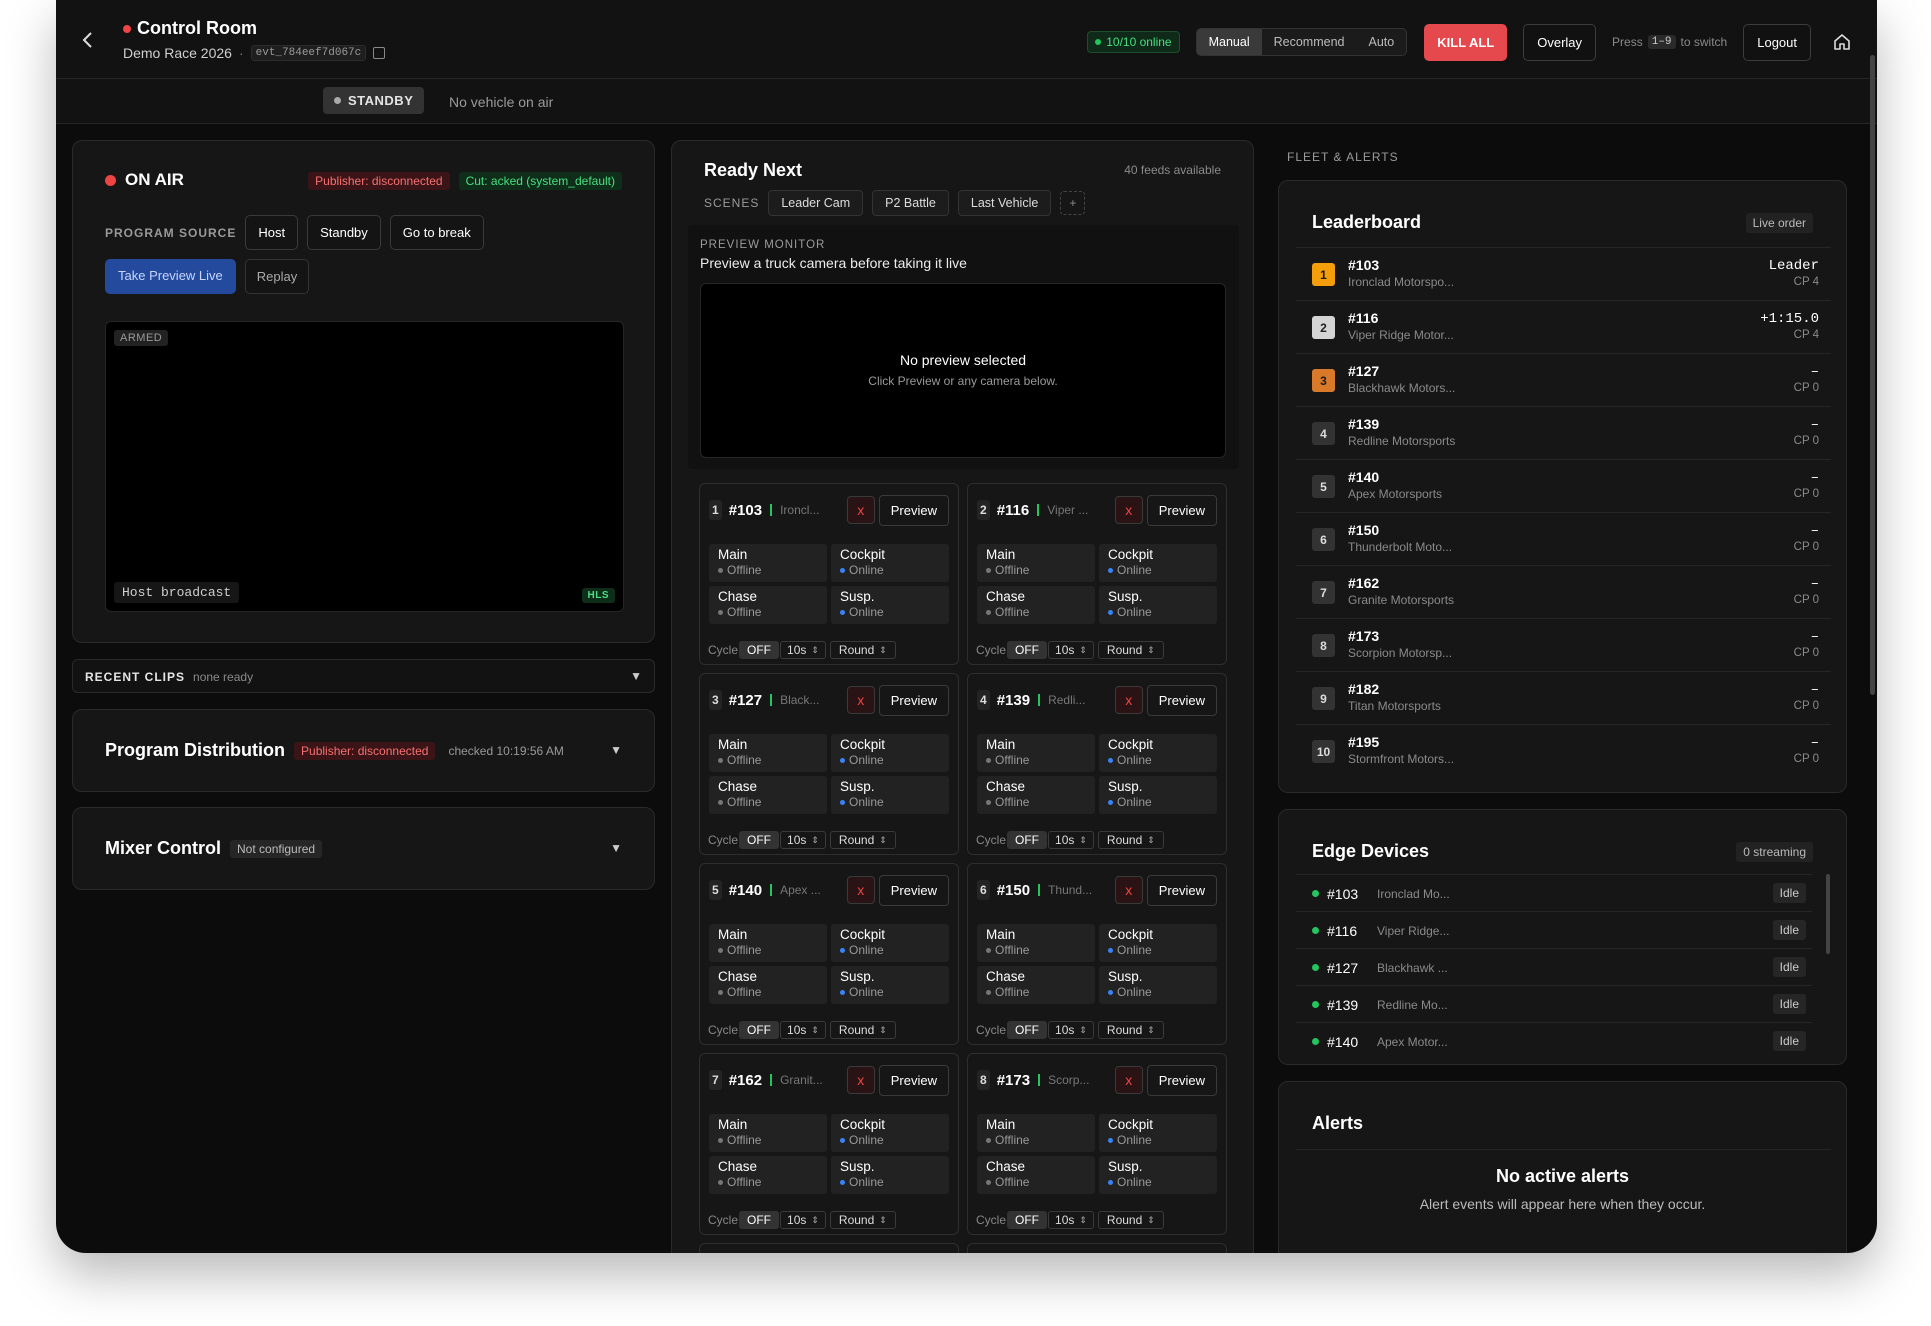 Image resolution: width=1931 pixels, height=1326 pixels. Describe the element at coordinates (1229, 42) in the screenshot. I see `mode-manual: Manual` at that location.